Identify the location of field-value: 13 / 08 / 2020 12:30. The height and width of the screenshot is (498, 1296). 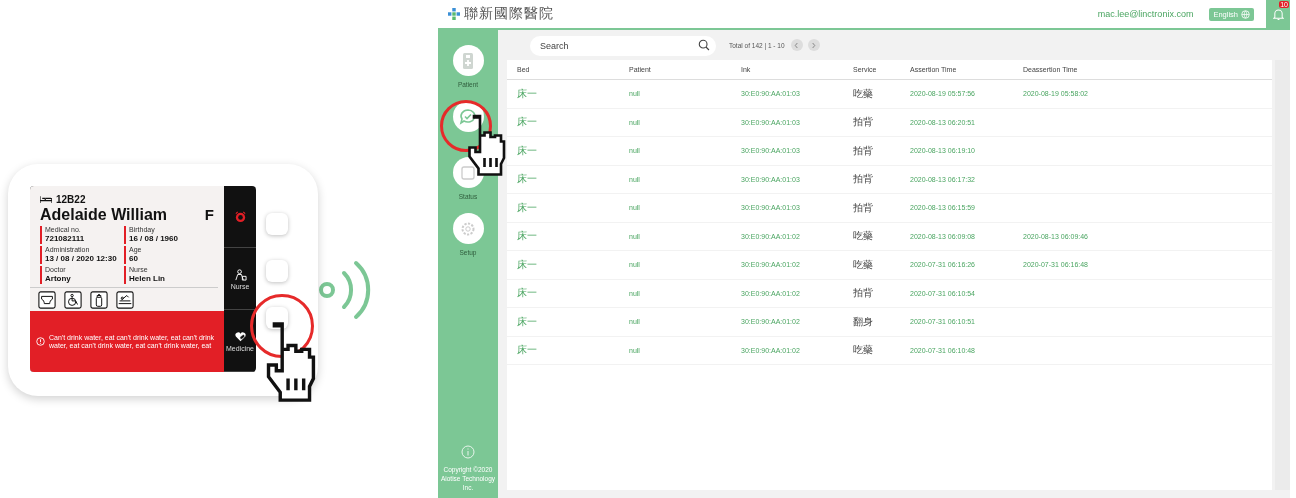
(81, 259).